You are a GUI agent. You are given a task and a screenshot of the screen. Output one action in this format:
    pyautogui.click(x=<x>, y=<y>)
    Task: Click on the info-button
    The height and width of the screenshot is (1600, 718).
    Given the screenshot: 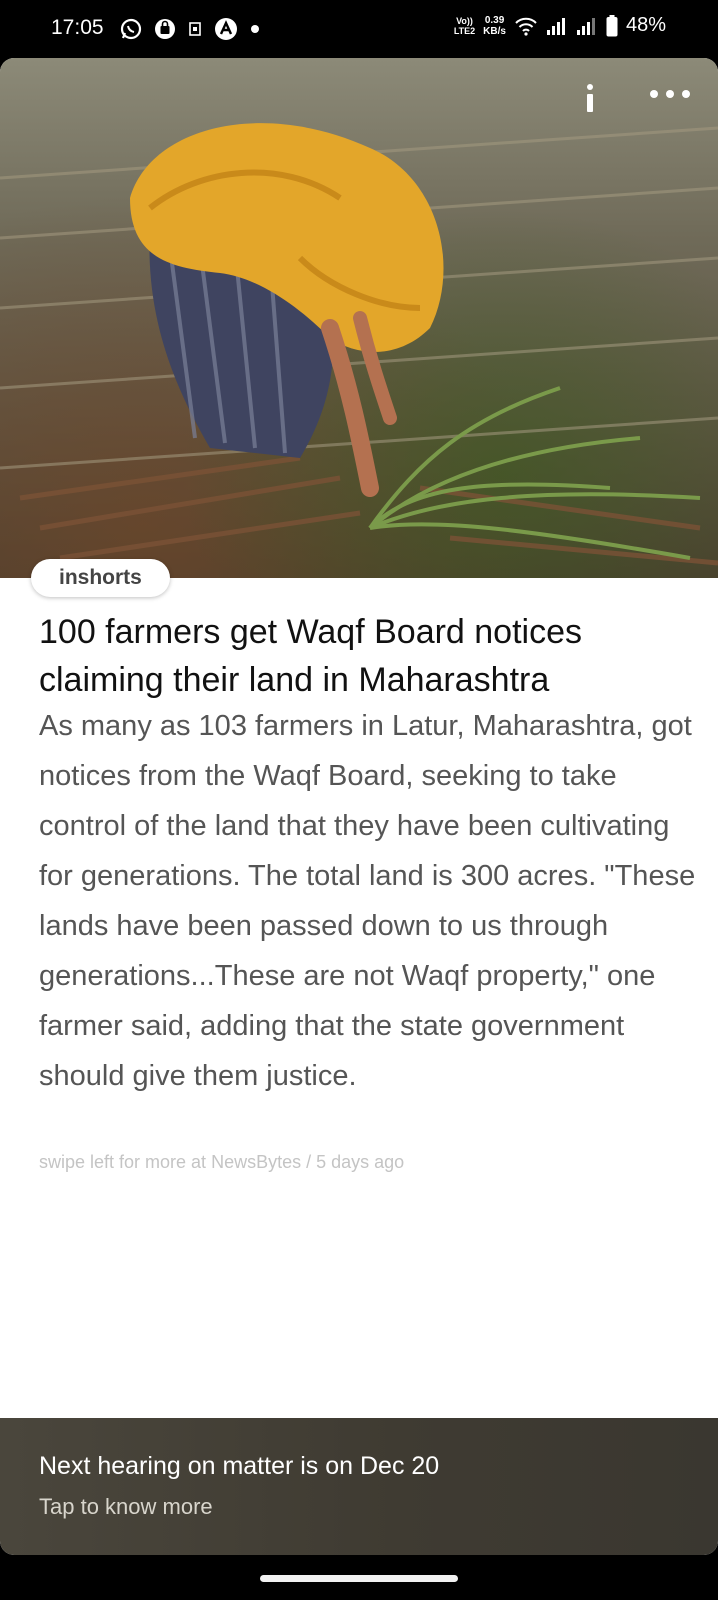 What is the action you would take?
    pyautogui.click(x=590, y=98)
    